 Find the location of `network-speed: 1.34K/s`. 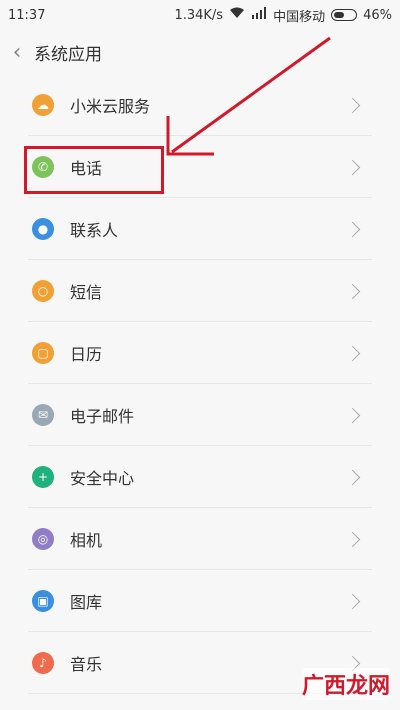

network-speed: 1.34K/s is located at coordinates (199, 15).